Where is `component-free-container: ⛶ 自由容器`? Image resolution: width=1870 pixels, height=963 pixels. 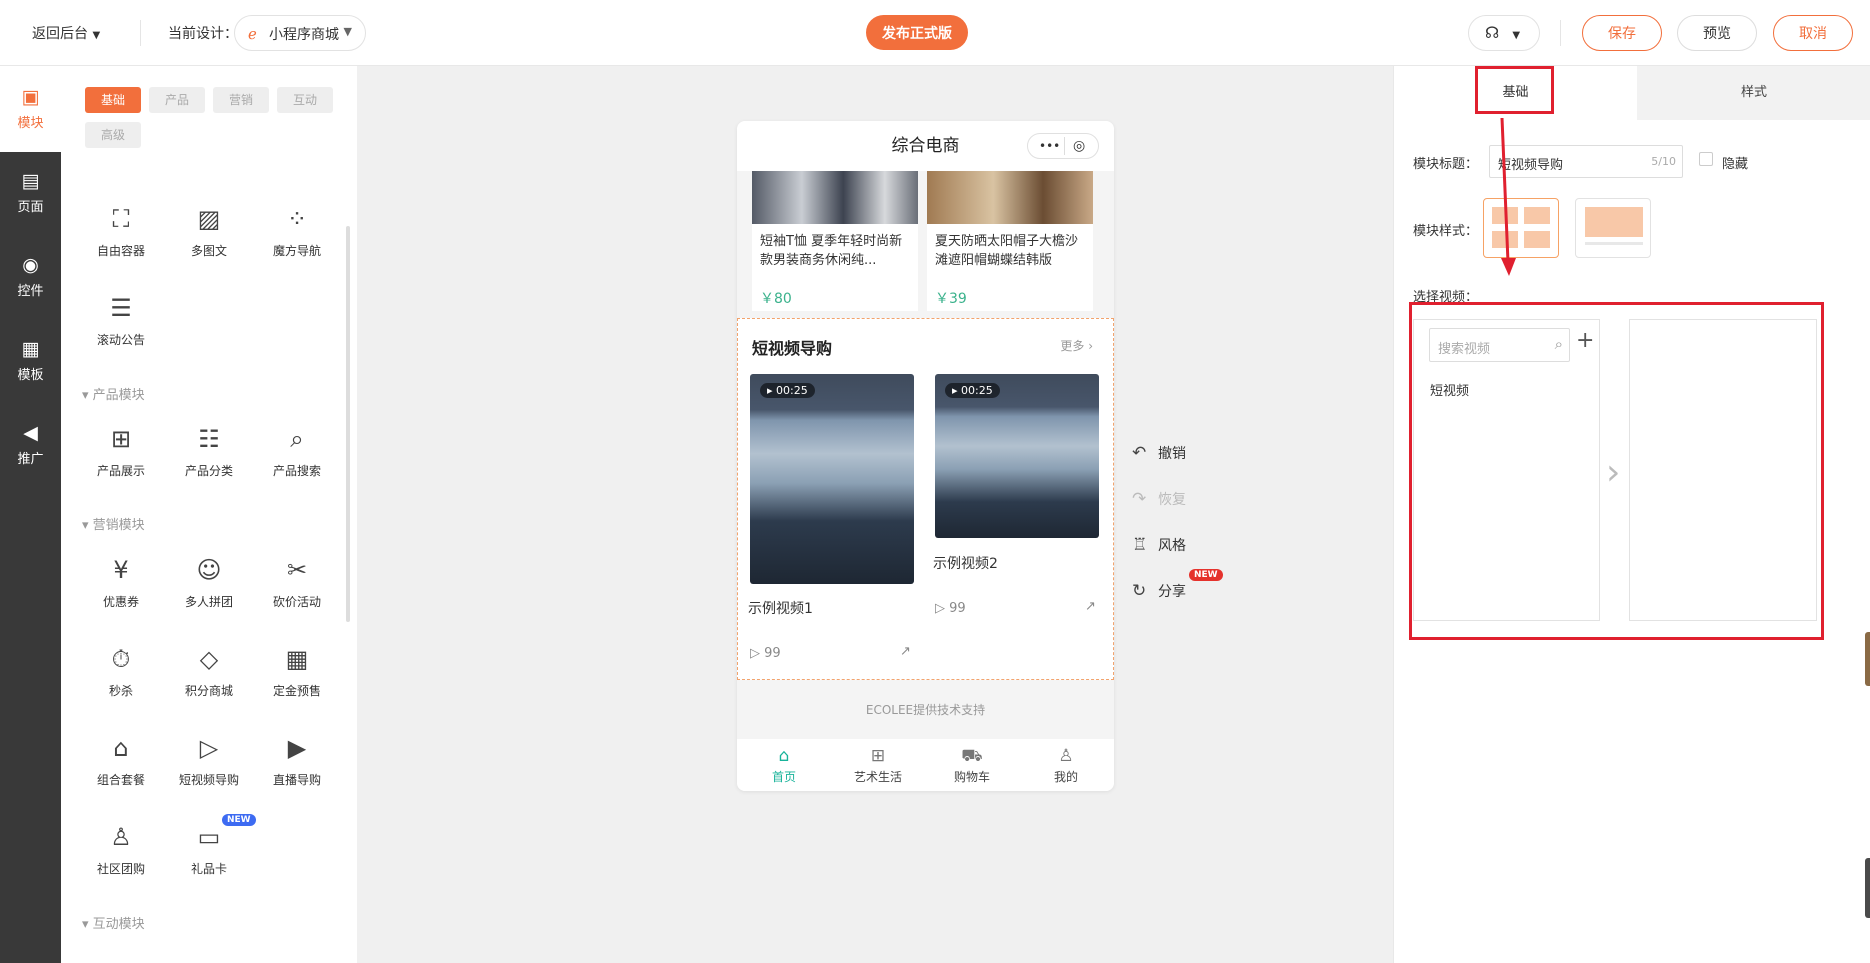
component-free-container: ⛶ 自由容器 is located at coordinates (121, 231).